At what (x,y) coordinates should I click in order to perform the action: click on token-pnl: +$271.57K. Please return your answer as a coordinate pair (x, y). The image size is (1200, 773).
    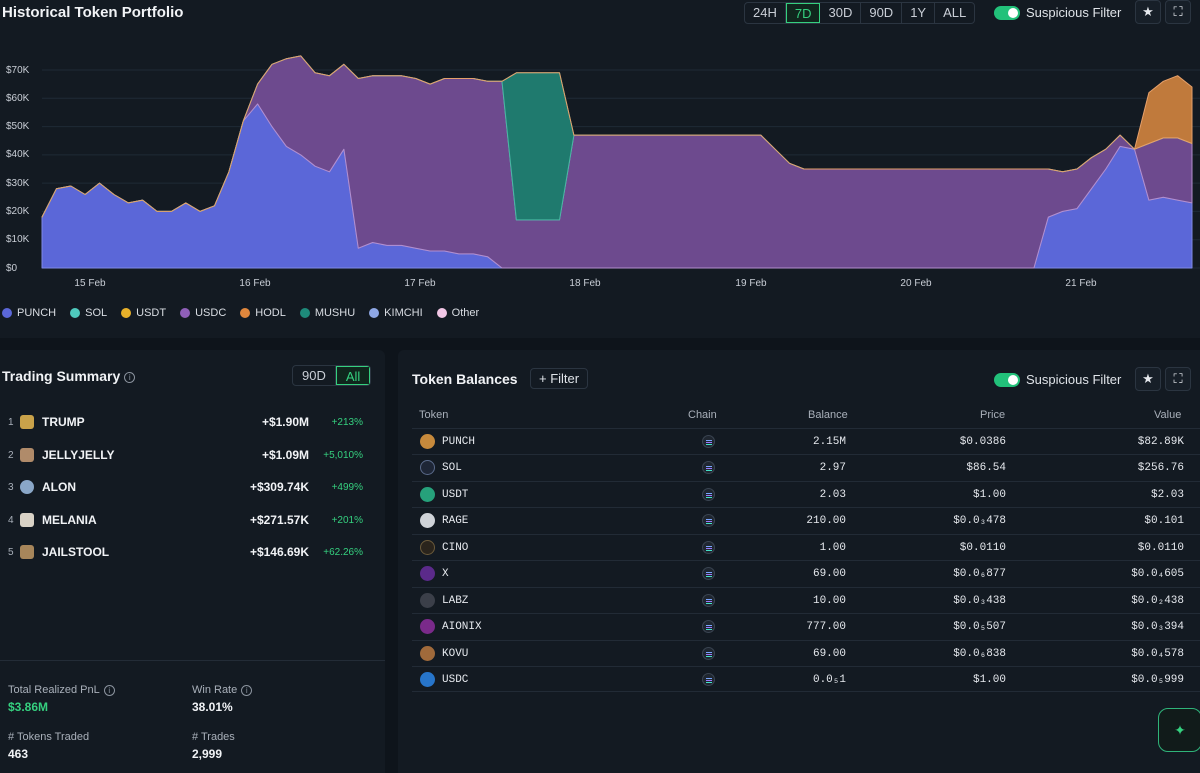
    Looking at the image, I should click on (279, 520).